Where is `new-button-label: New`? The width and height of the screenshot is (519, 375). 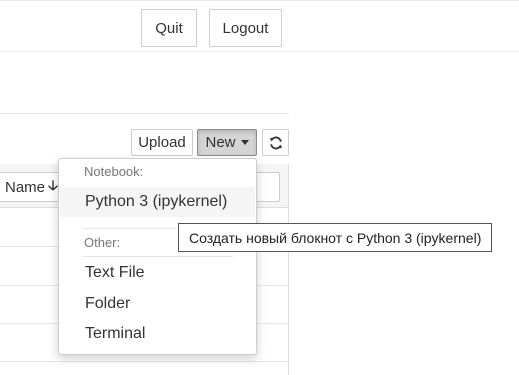
new-button-label: New is located at coordinates (220, 142).